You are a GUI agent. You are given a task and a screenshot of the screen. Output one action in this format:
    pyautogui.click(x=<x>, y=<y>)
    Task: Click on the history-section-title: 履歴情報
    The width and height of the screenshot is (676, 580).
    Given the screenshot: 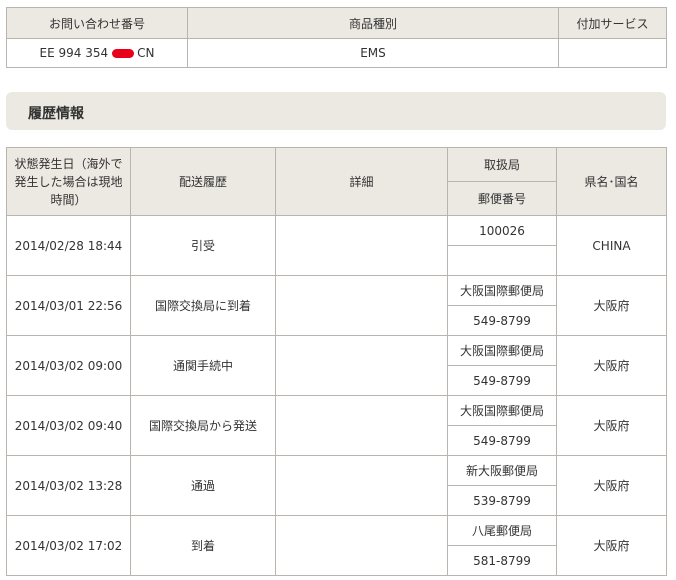 What is the action you would take?
    pyautogui.click(x=56, y=114)
    